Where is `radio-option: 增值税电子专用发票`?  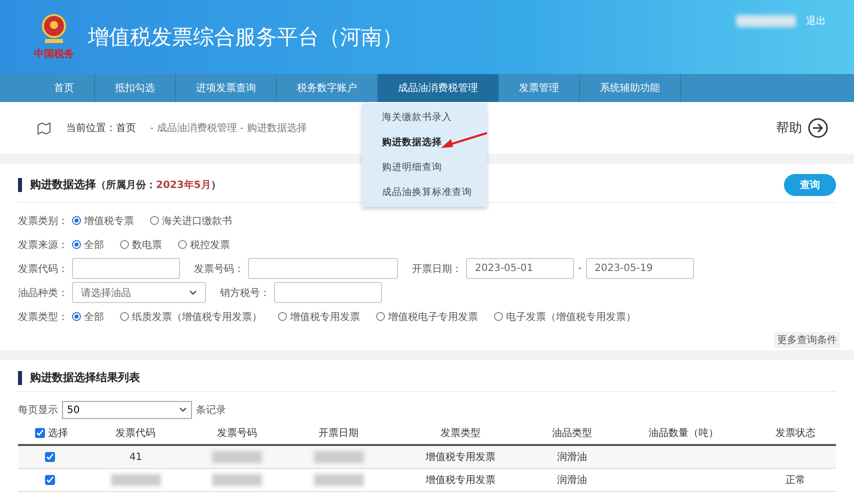 radio-option: 增值税电子专用发票 is located at coordinates (427, 317).